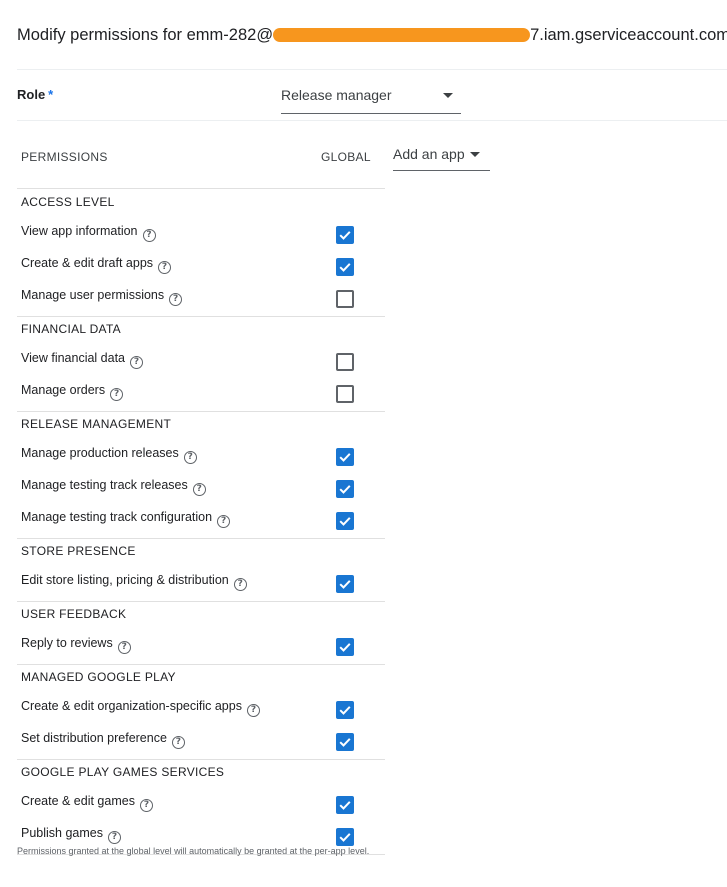 The width and height of the screenshot is (727, 887). I want to click on permission-label-text: View financial data, so click(73, 358).